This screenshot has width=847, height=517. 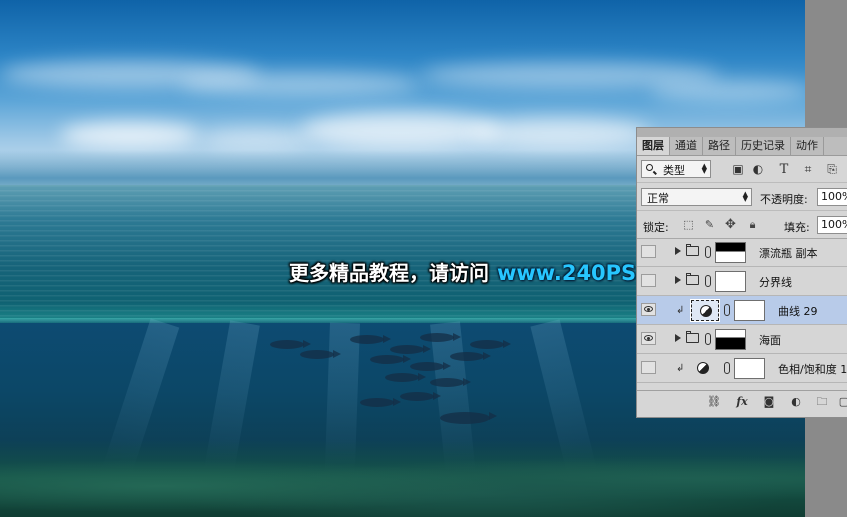 I want to click on lock-move-icon: ✥, so click(x=730, y=224).